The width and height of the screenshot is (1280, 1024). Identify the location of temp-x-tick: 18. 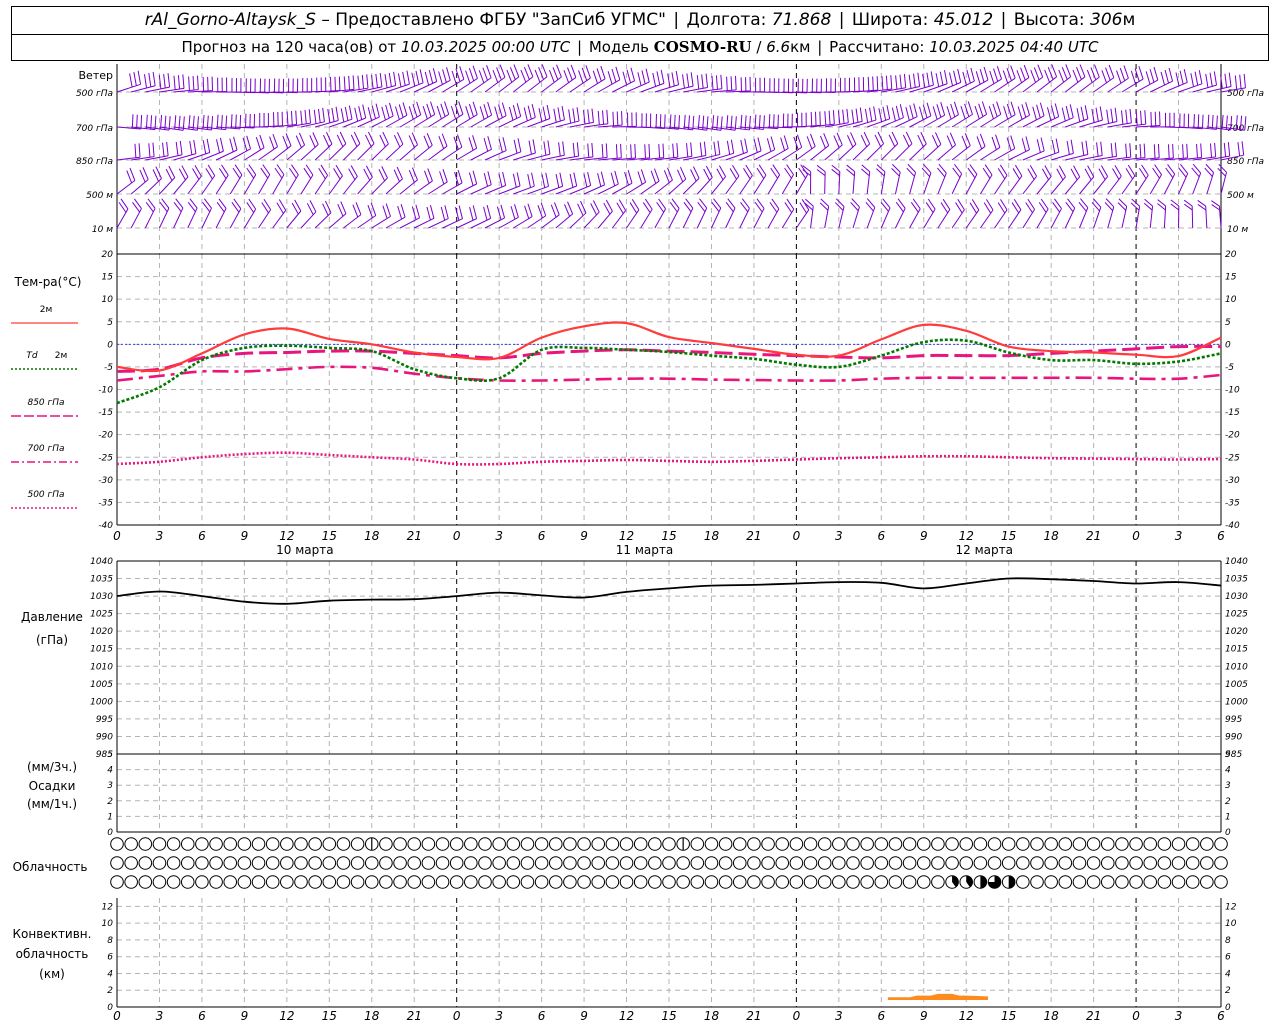
(1052, 536).